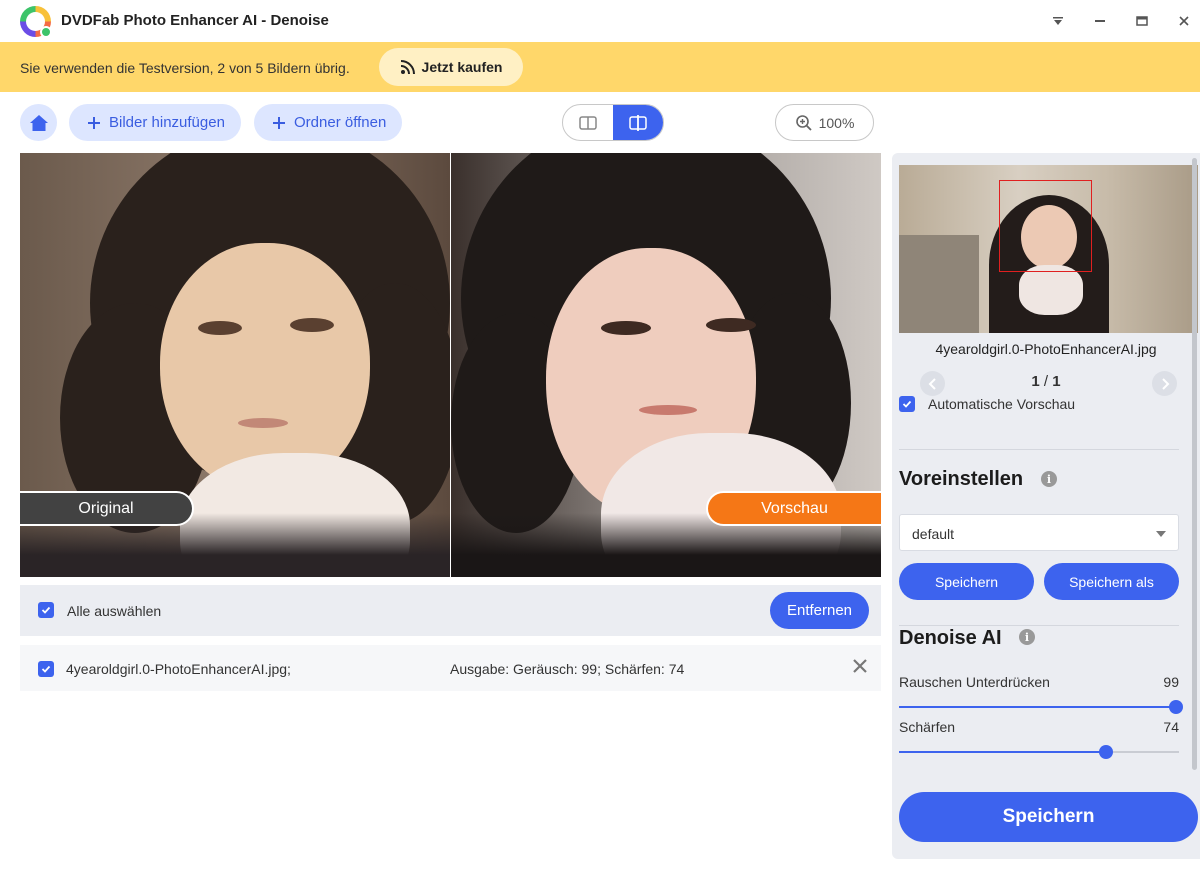 This screenshot has height=884, width=1200. I want to click on split-view-button, so click(638, 122).